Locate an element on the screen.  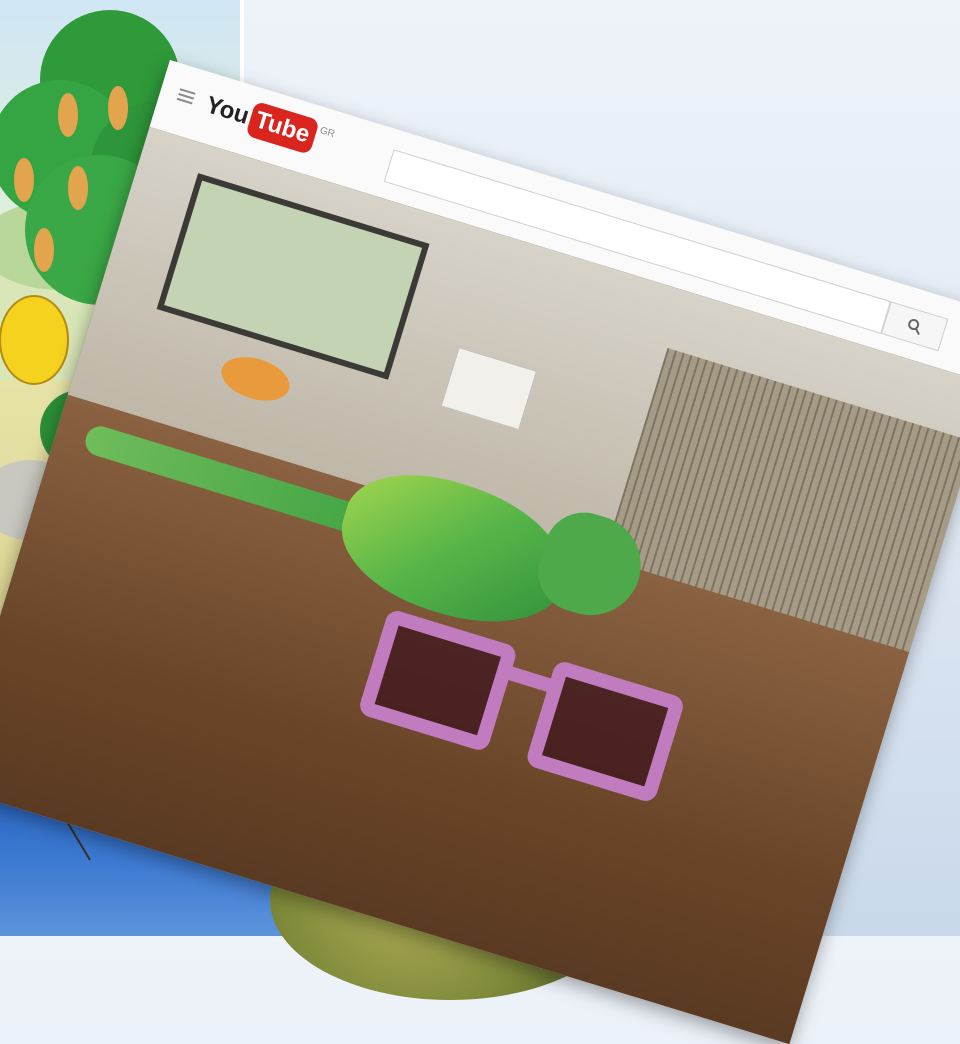
search-button is located at coordinates (915, 326).